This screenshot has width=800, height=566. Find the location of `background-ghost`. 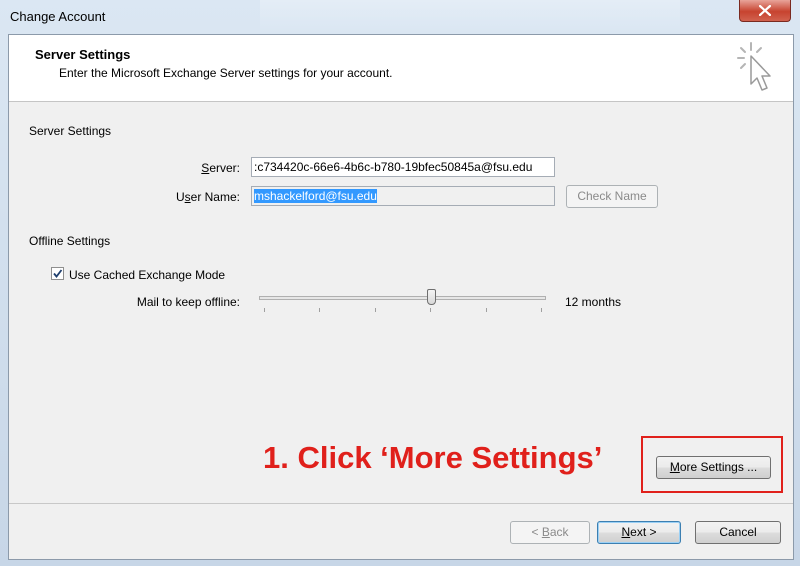

background-ghost is located at coordinates (470, 17).